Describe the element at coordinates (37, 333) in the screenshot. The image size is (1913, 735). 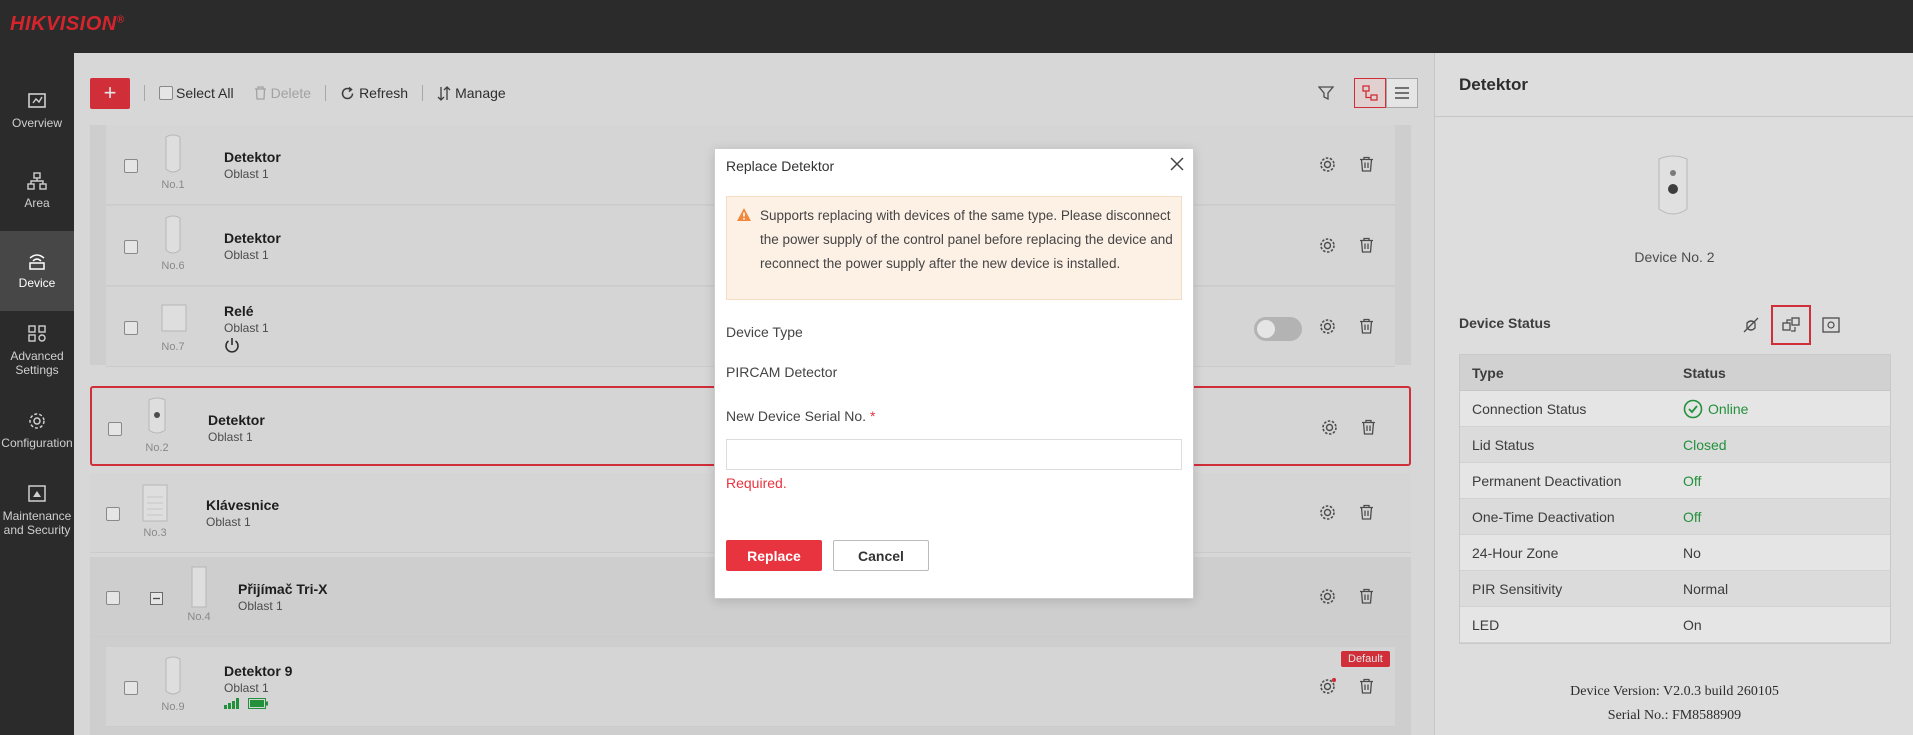
I see `advanced-settings-icon` at that location.